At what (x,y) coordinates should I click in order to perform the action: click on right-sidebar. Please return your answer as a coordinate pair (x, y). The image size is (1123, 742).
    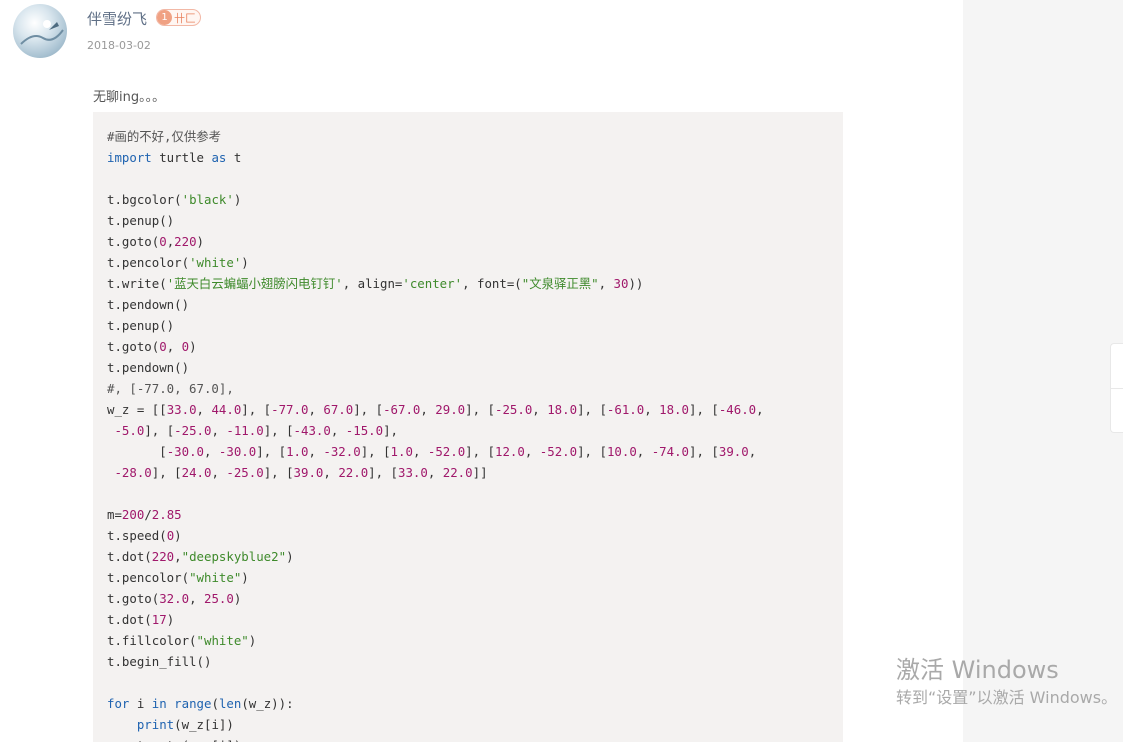
    Looking at the image, I should click on (1043, 371).